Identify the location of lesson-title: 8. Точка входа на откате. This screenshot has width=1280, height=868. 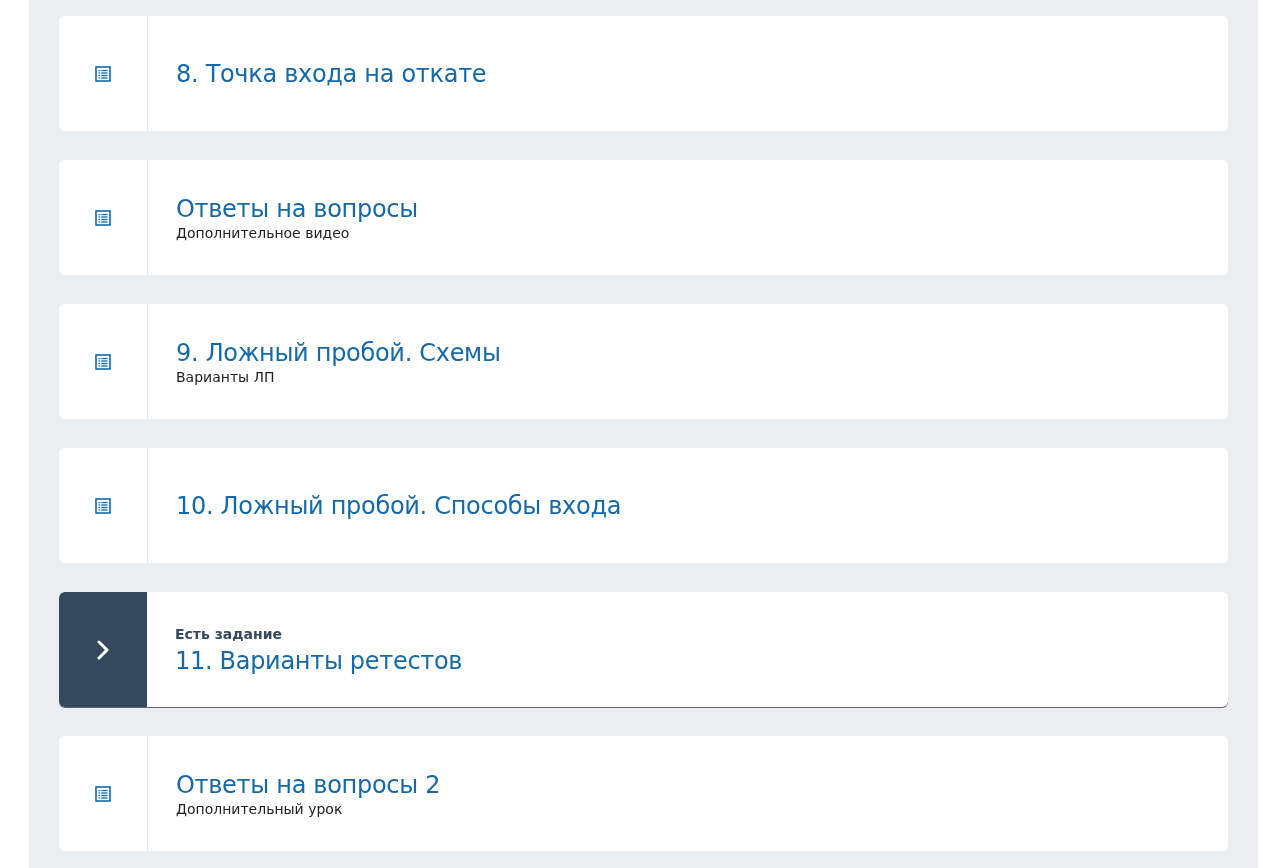
(702, 73).